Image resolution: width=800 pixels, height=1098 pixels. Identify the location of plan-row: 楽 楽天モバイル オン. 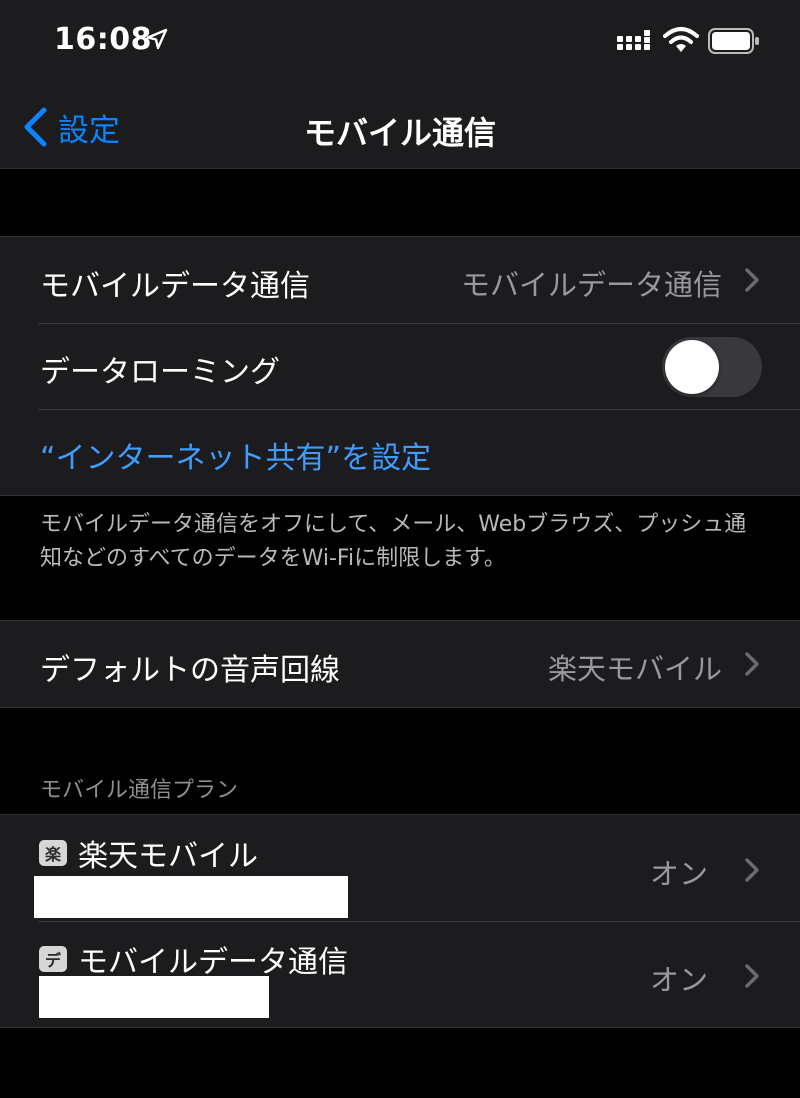
(400, 868).